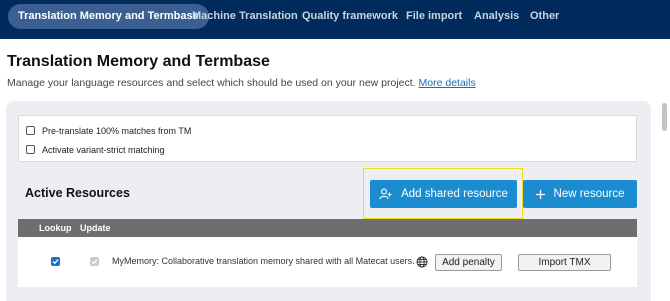  Describe the element at coordinates (544, 16) in the screenshot. I see `tab-other: Other` at that location.